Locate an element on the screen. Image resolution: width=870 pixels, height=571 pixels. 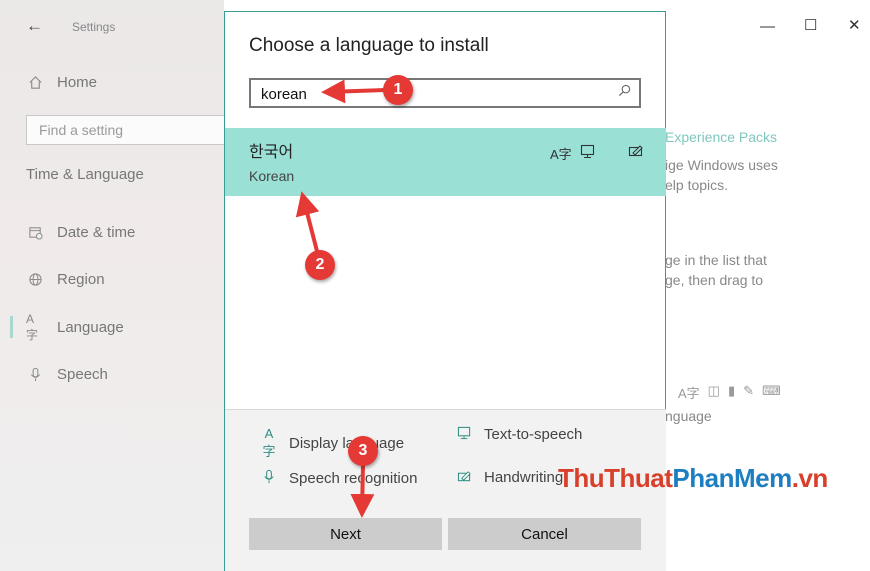
dialog-title: Choose a language to install is located at coordinates (369, 45).